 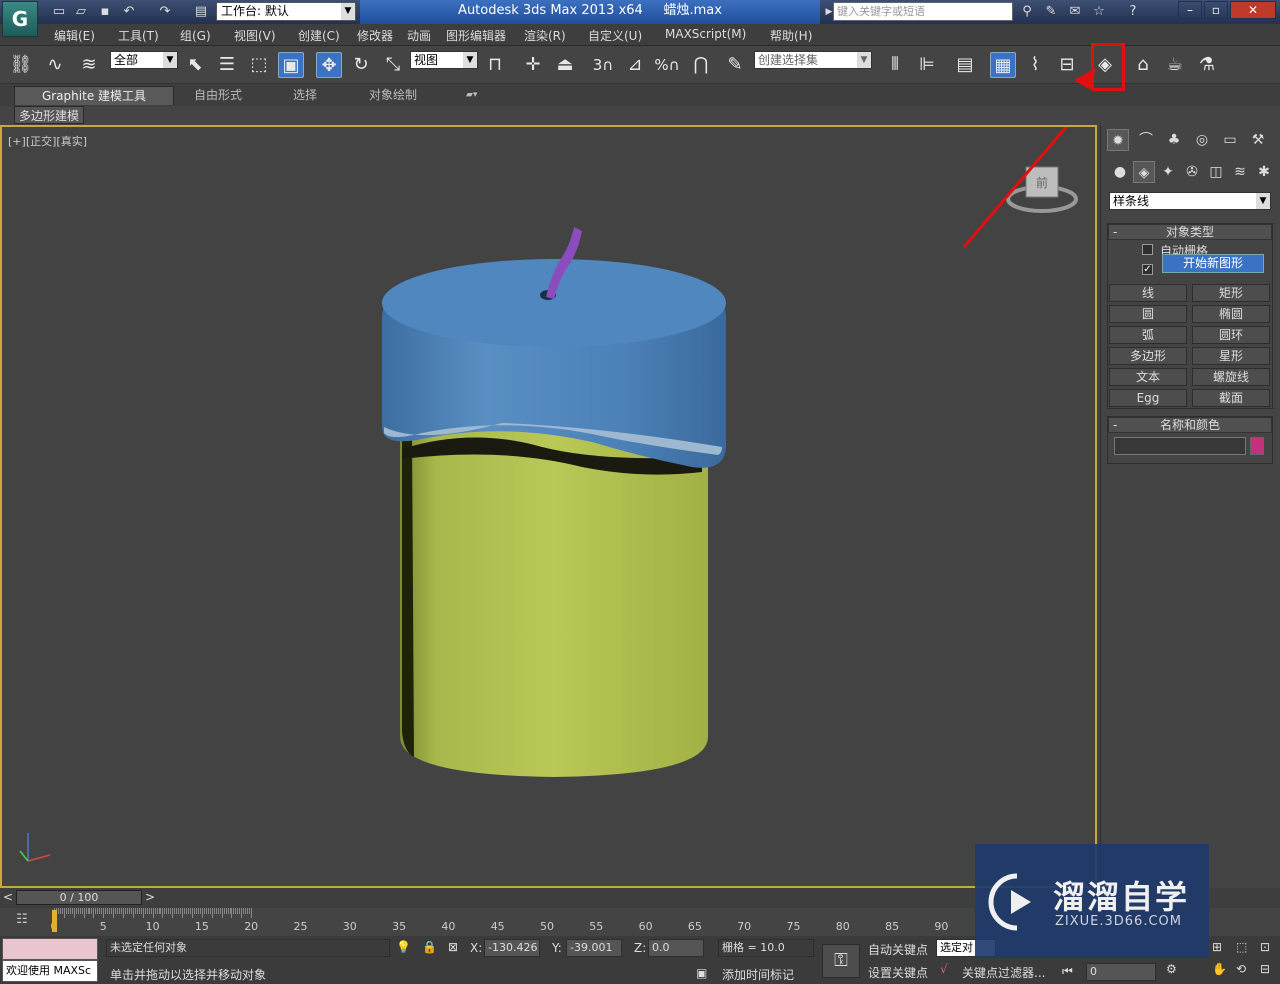 What do you see at coordinates (50, 971) in the screenshot?
I see `maxscript-mini-listener: 欢迎使用 MAXSc` at bounding box center [50, 971].